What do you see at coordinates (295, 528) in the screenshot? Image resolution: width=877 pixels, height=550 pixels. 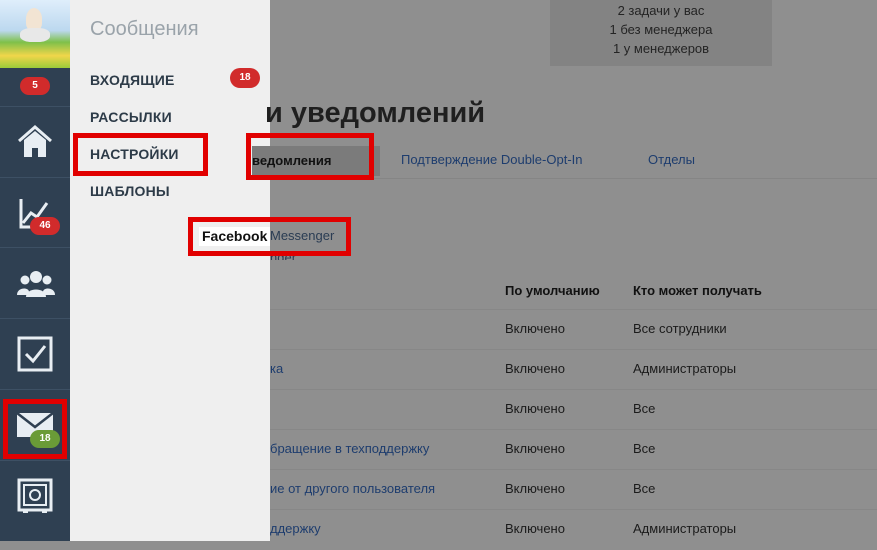 I see `row-name: ддержку` at bounding box center [295, 528].